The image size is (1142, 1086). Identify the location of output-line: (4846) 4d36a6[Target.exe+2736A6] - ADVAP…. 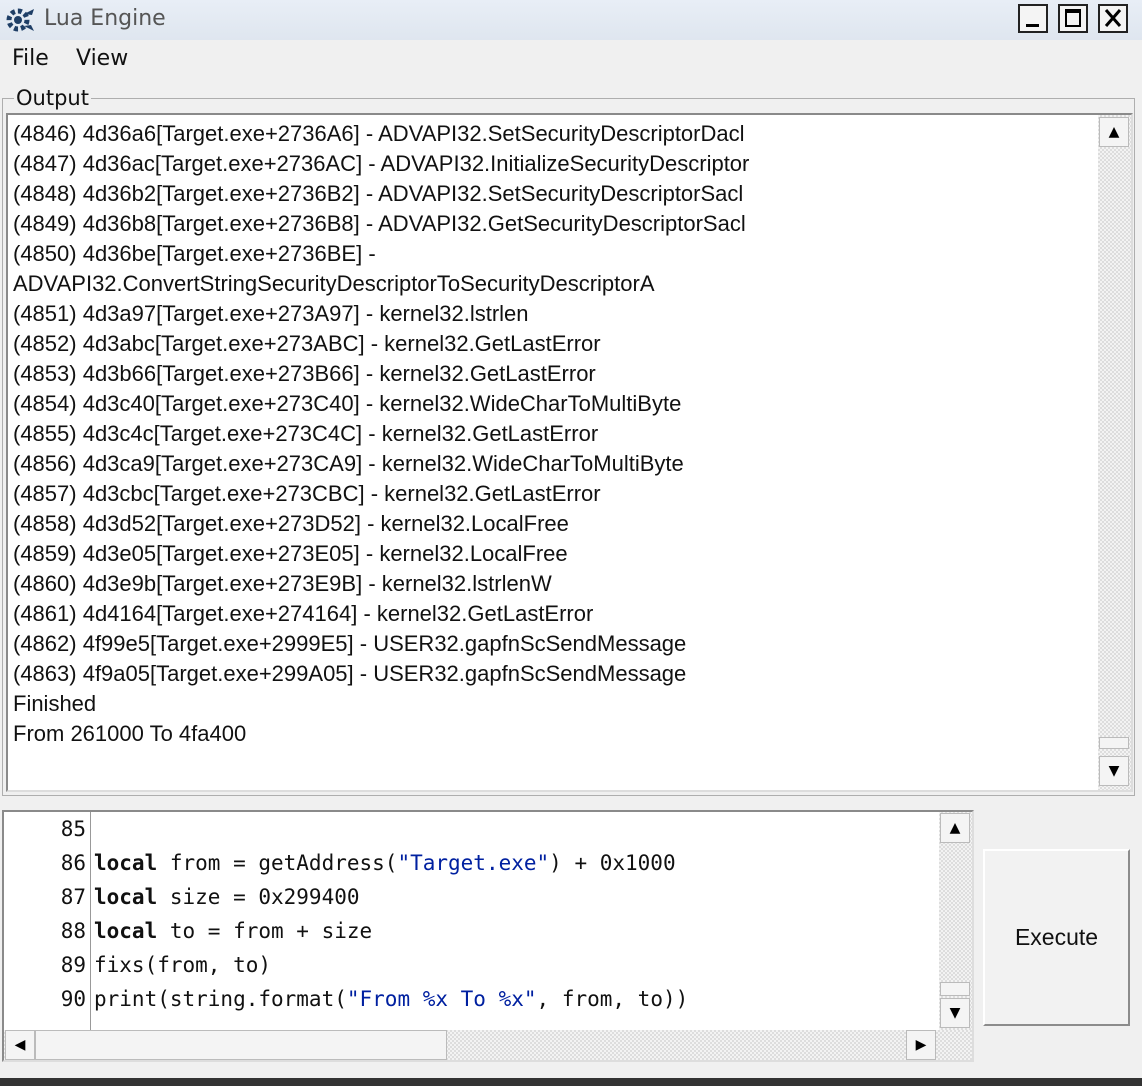
(379, 133).